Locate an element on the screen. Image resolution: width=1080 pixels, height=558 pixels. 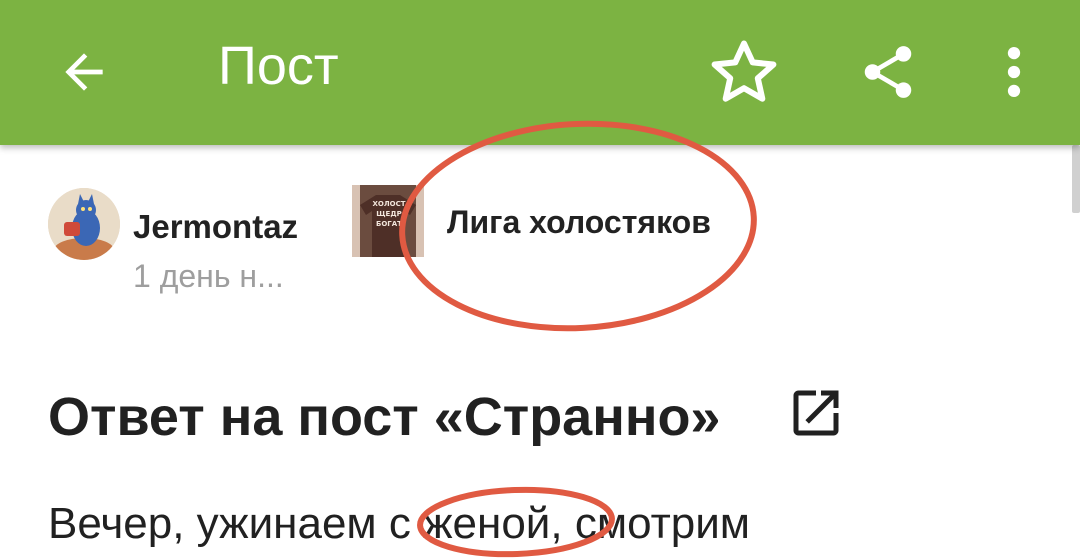
community-avatar: ХОЛОСТ ЩЕДР БОГАТ is located at coordinates (388, 221).